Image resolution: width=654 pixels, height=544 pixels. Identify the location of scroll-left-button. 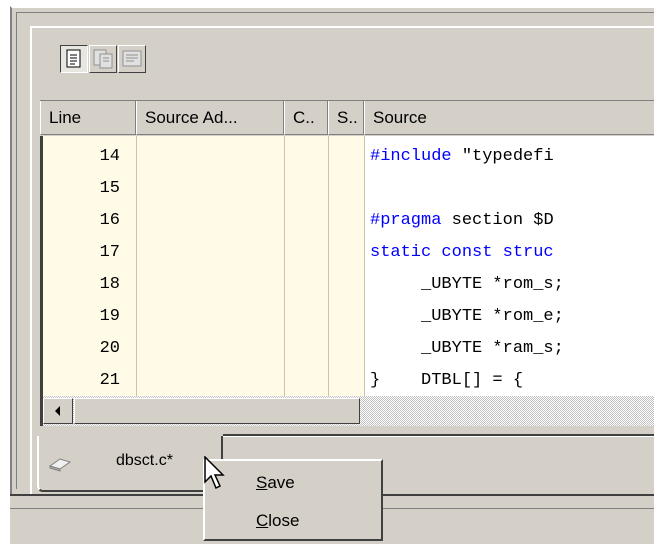
(58, 411).